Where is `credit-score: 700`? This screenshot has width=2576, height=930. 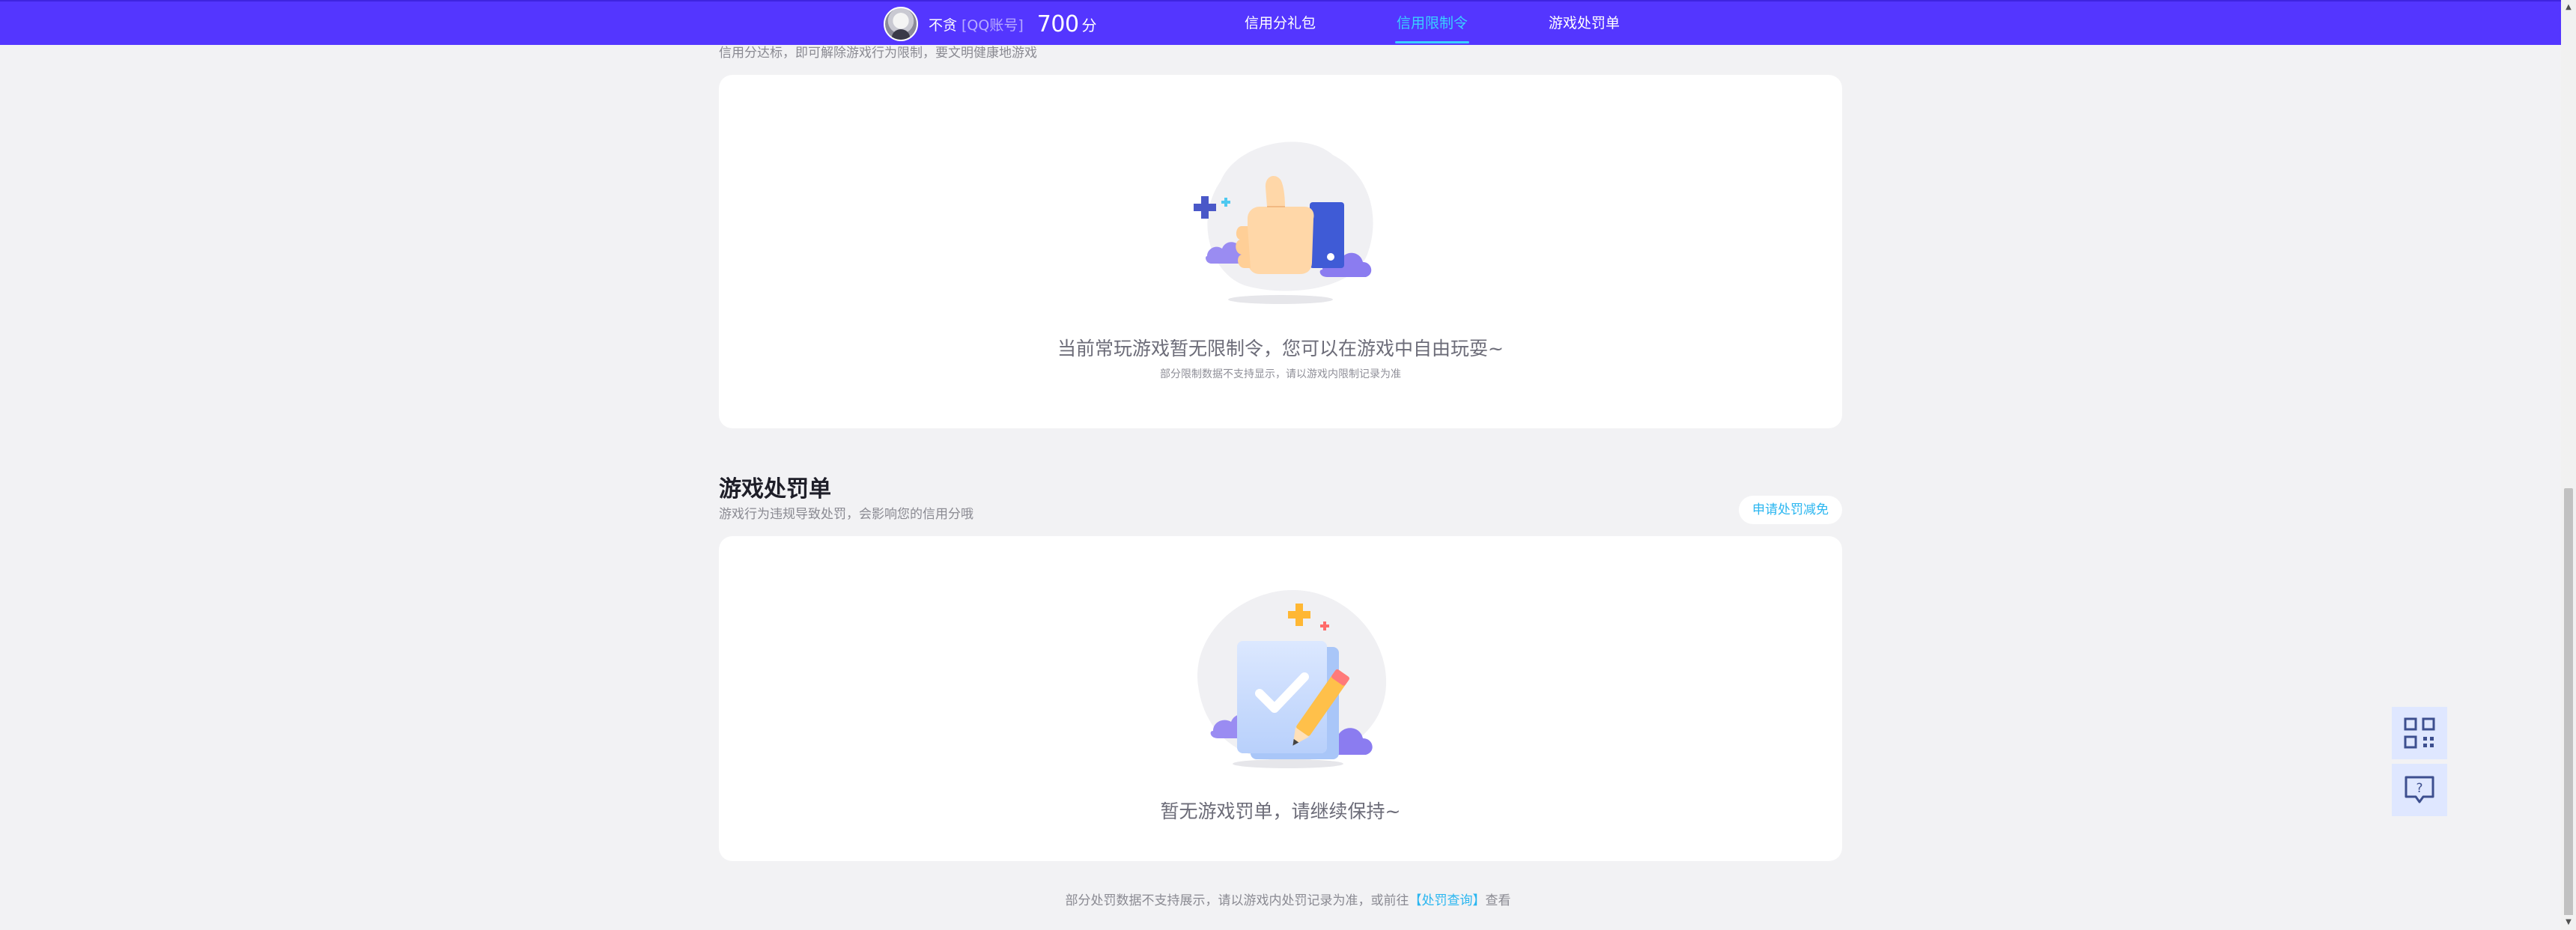 credit-score: 700 is located at coordinates (1057, 23).